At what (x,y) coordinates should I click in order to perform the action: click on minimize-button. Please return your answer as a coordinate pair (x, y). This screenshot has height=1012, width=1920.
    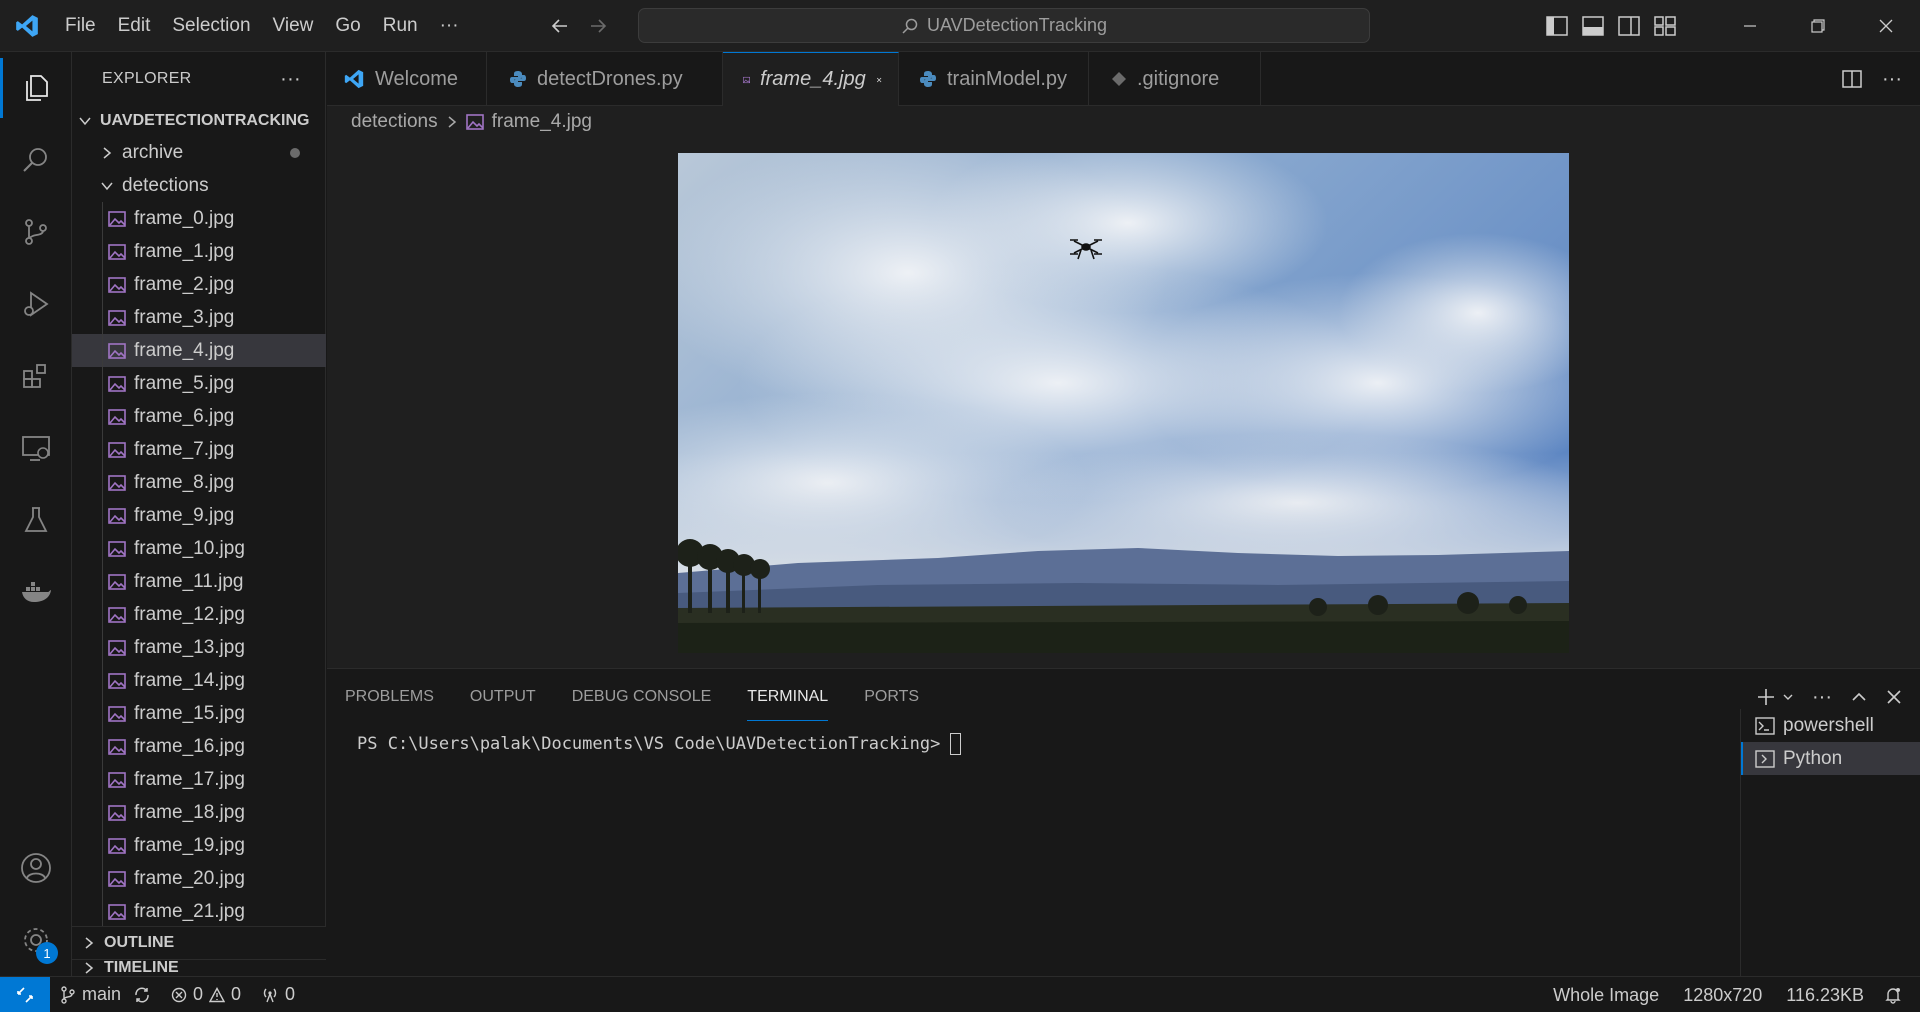
    Looking at the image, I should click on (1750, 26).